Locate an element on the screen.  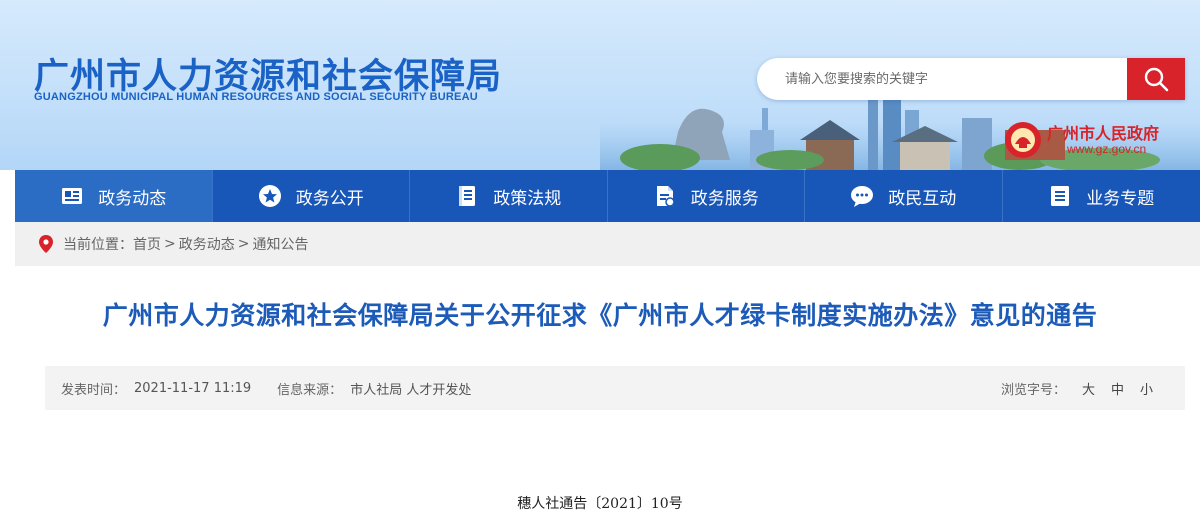
breadcrumb: 当前位置： 首页 > 政务动态 > 通知公告 is located at coordinates (607, 244).